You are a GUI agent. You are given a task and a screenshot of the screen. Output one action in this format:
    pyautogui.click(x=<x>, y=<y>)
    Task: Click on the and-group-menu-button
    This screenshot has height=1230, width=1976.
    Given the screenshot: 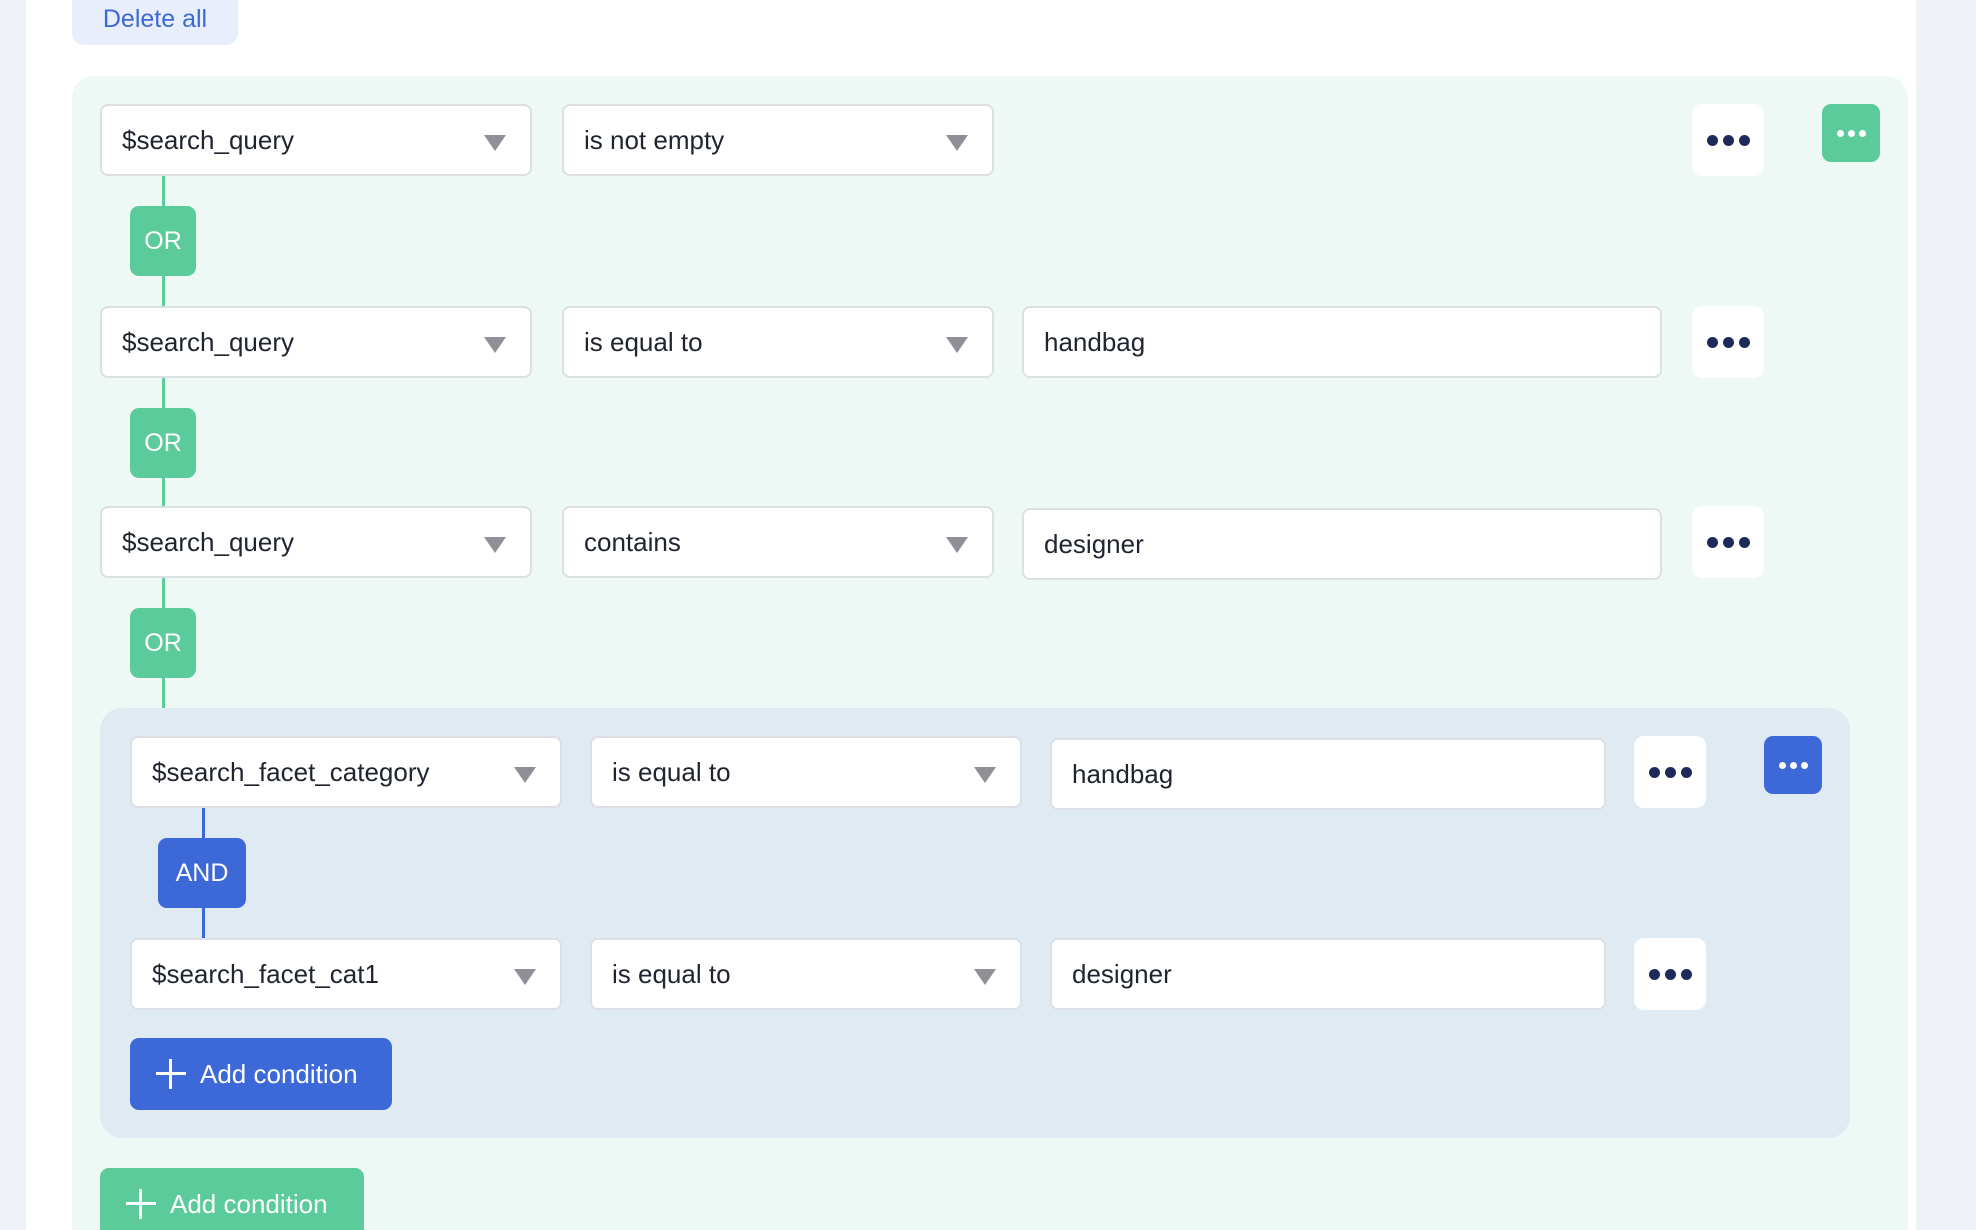 What is the action you would take?
    pyautogui.click(x=1793, y=765)
    